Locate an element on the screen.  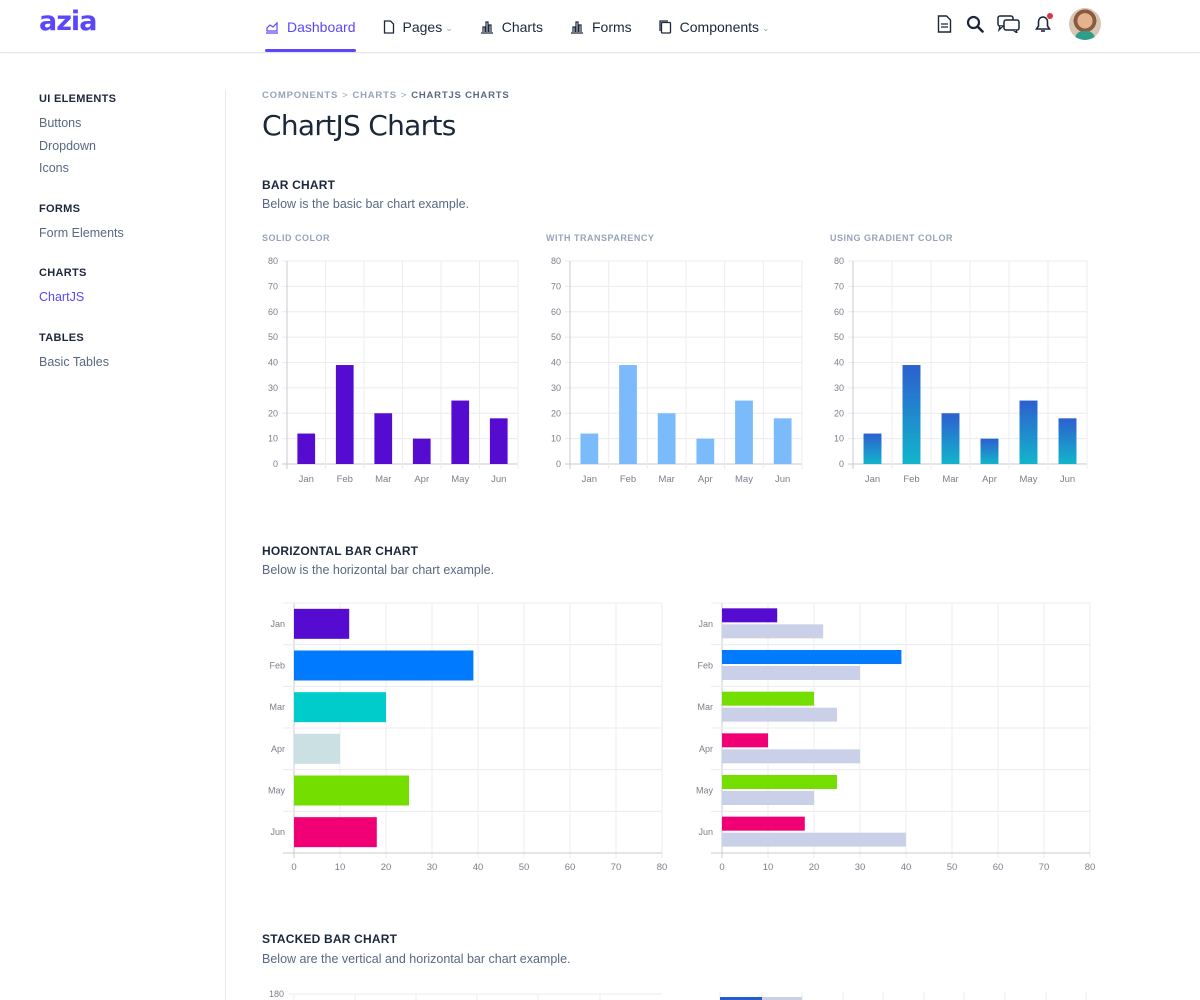
breadcrumb-item: COMPONENTS is located at coordinates (300, 95).